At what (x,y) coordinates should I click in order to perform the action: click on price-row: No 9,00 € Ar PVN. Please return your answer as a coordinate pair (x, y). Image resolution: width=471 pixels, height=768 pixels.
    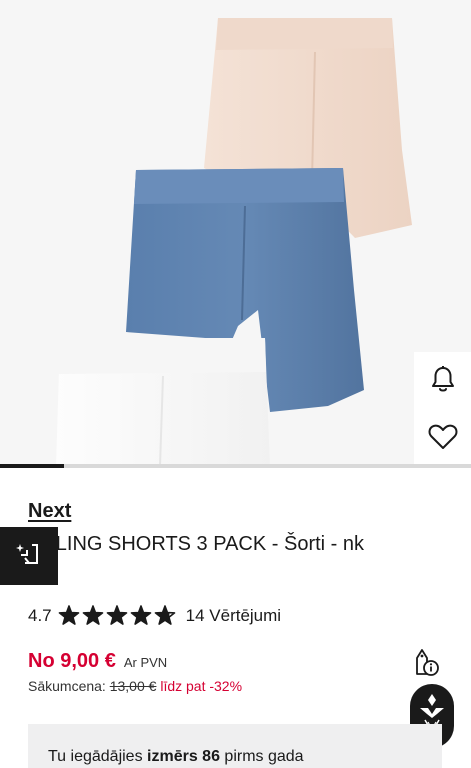
    Looking at the image, I should click on (97, 661).